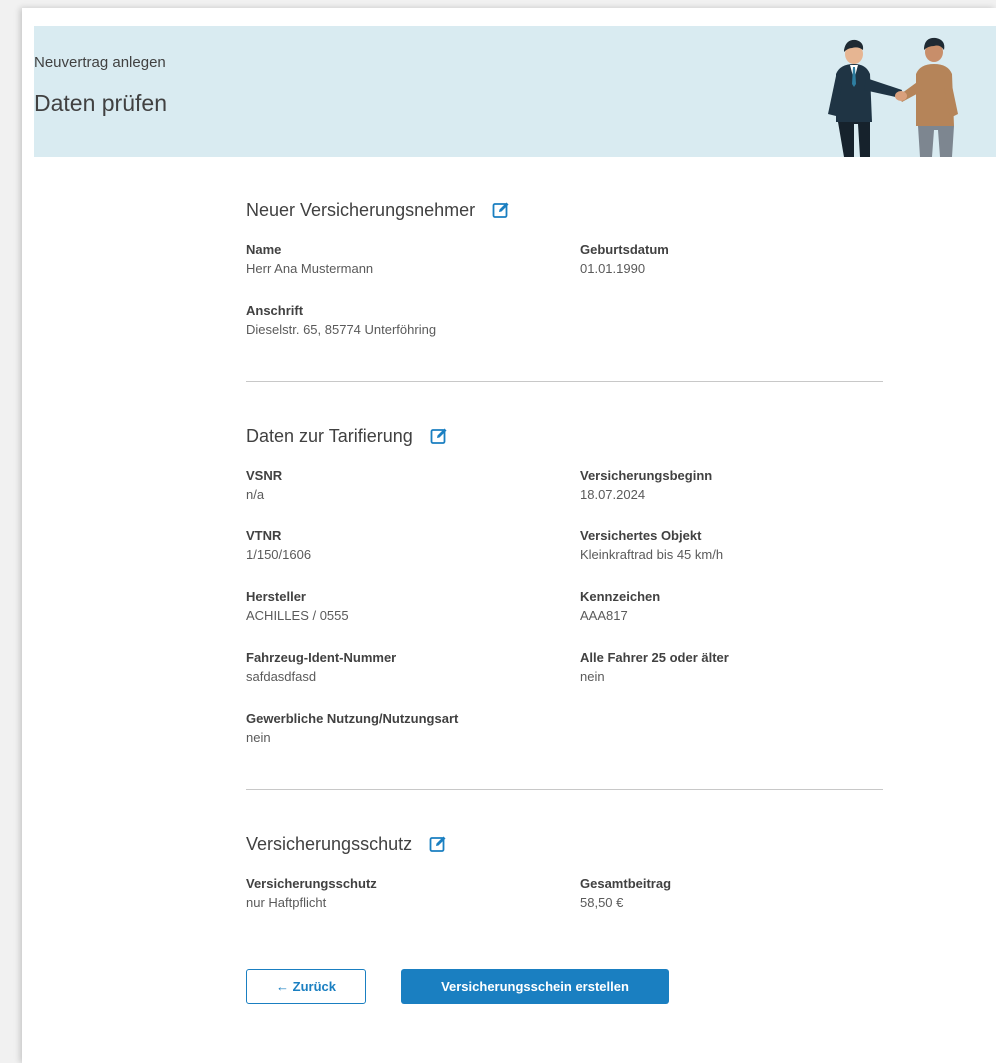 The image size is (996, 1063). I want to click on field-value: safdasdfasd, so click(281, 676).